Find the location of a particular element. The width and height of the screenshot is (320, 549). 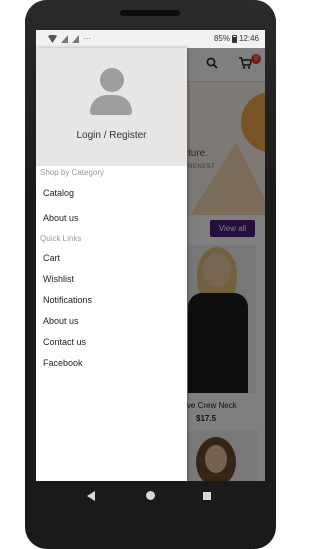

status-icons: ··· is located at coordinates (69, 38).